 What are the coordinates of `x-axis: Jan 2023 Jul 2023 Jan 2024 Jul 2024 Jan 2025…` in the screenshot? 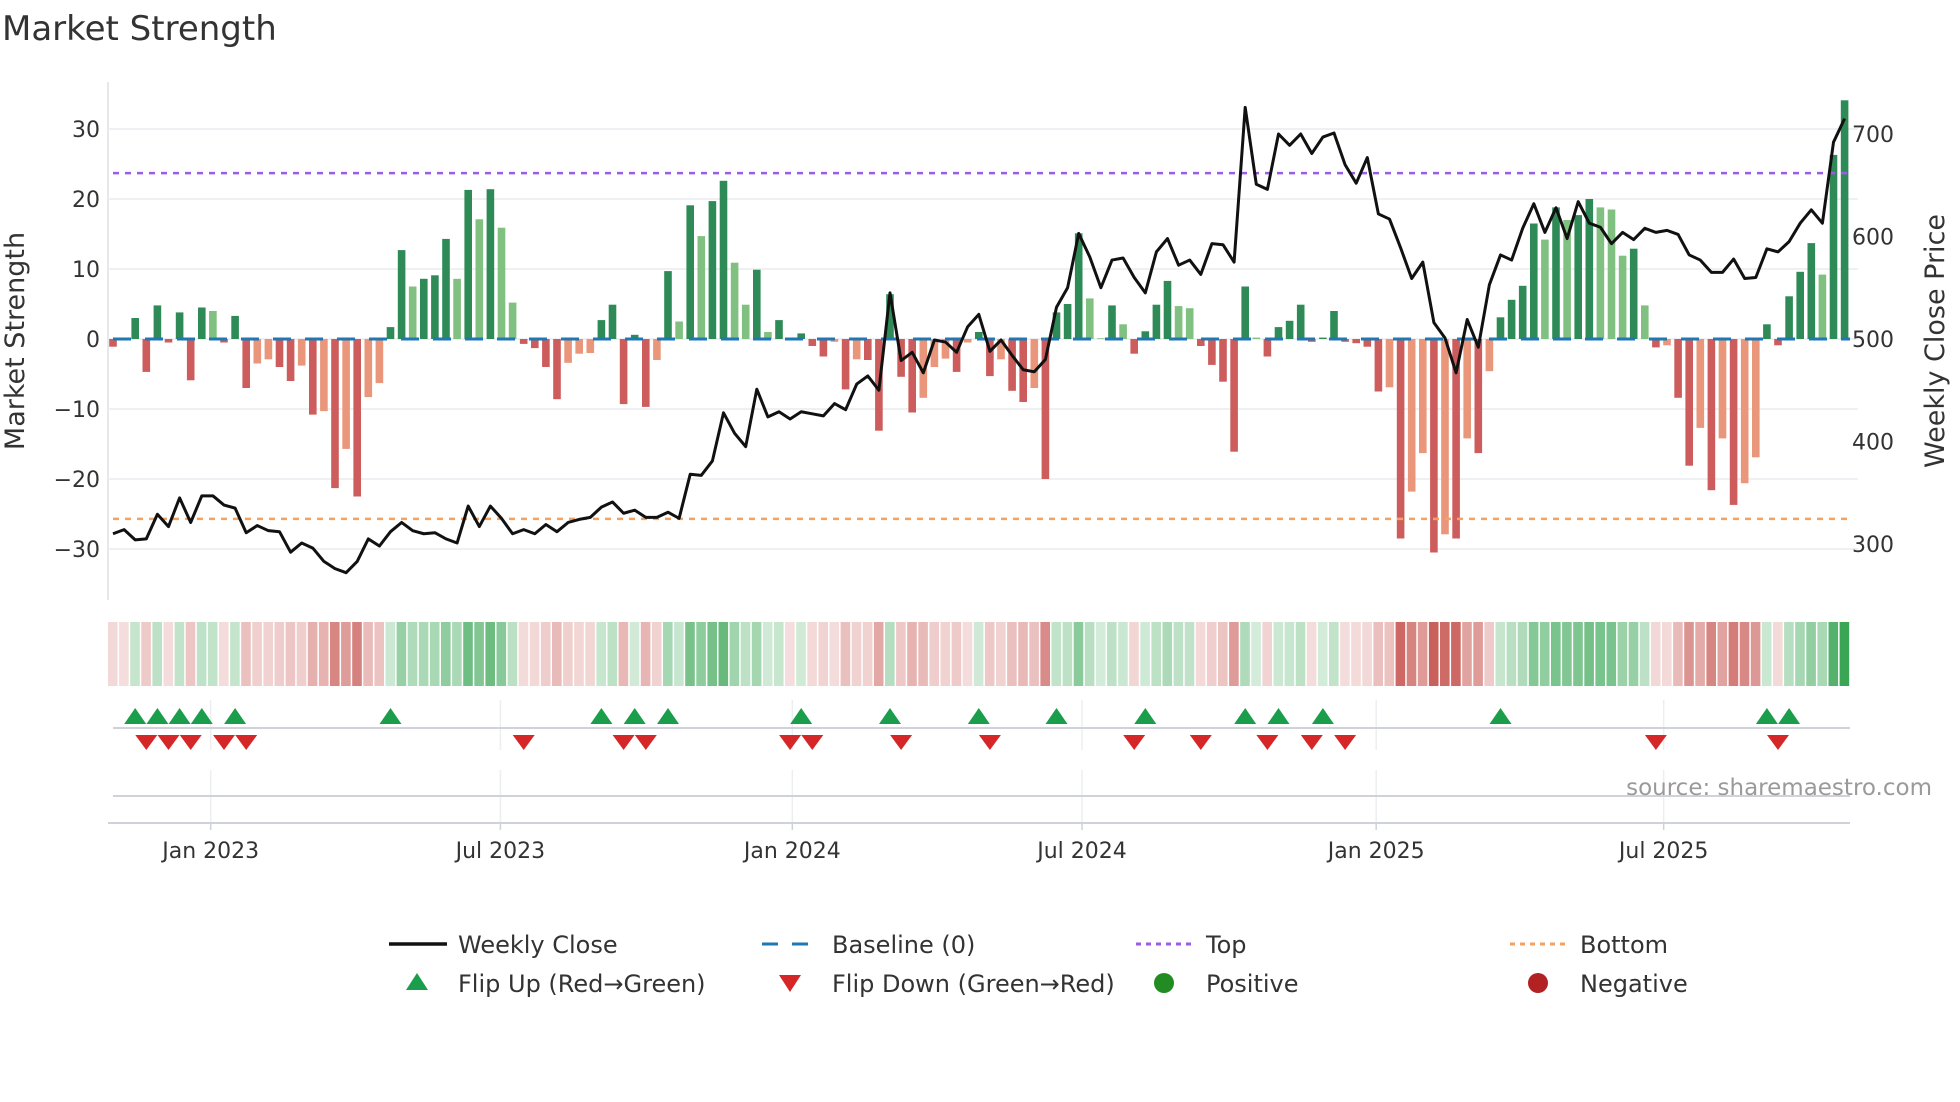 It's located at (979, 843).